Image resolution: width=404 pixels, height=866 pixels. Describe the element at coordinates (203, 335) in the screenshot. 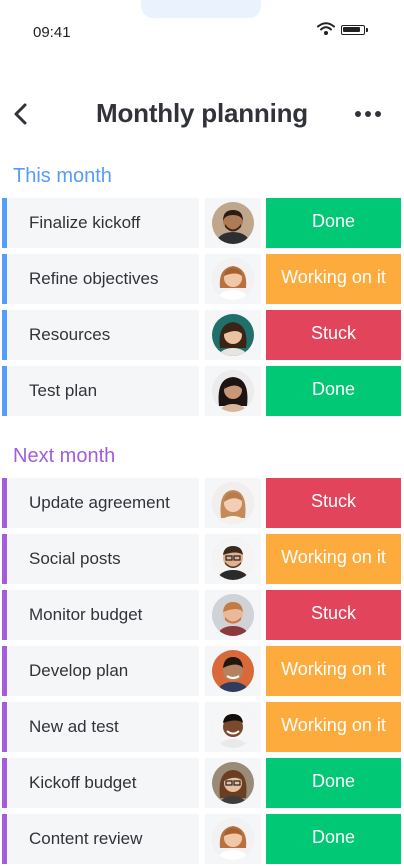

I see `table-row: Resources Stuck` at that location.